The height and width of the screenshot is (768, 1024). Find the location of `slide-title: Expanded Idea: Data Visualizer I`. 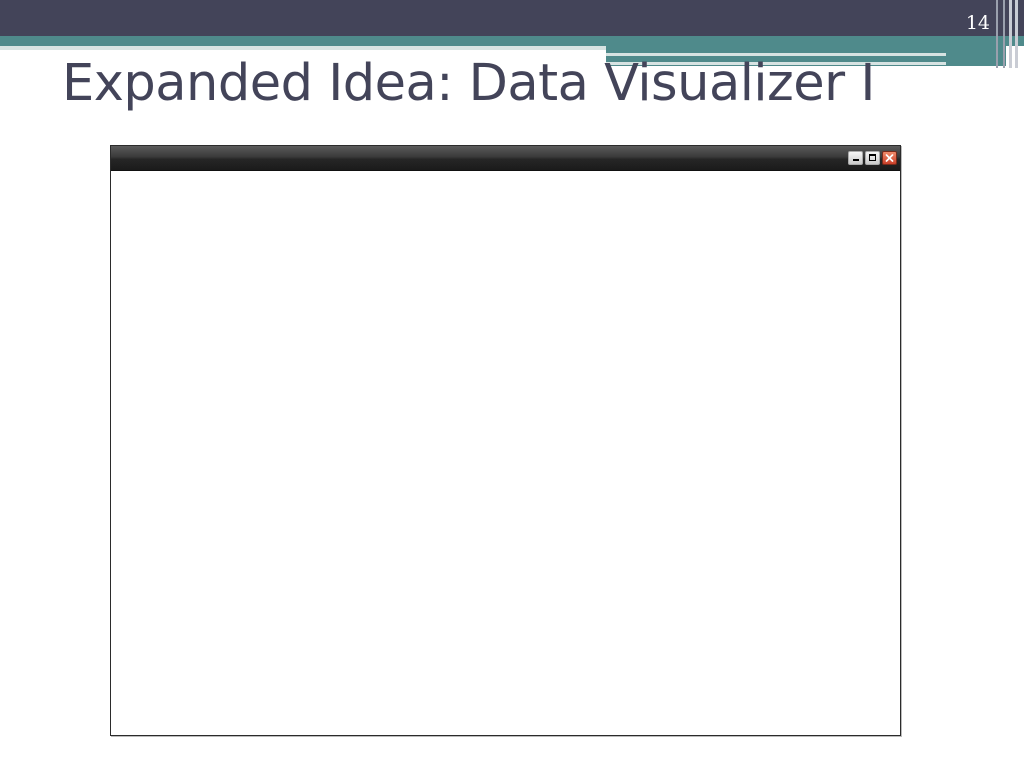

slide-title: Expanded Idea: Data Visualizer I is located at coordinates (468, 83).